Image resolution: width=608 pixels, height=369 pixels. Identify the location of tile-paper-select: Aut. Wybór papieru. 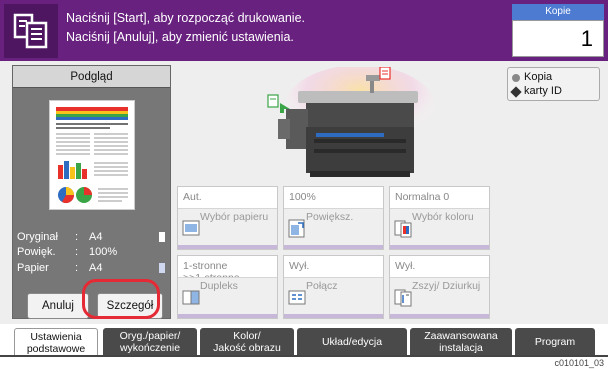
(227, 218).